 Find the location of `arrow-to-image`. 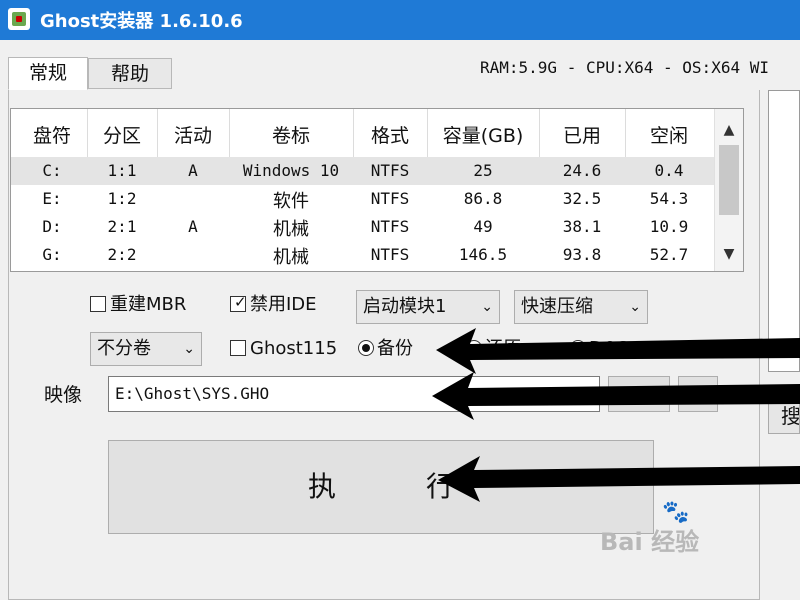

arrow-to-image is located at coordinates (616, 396).